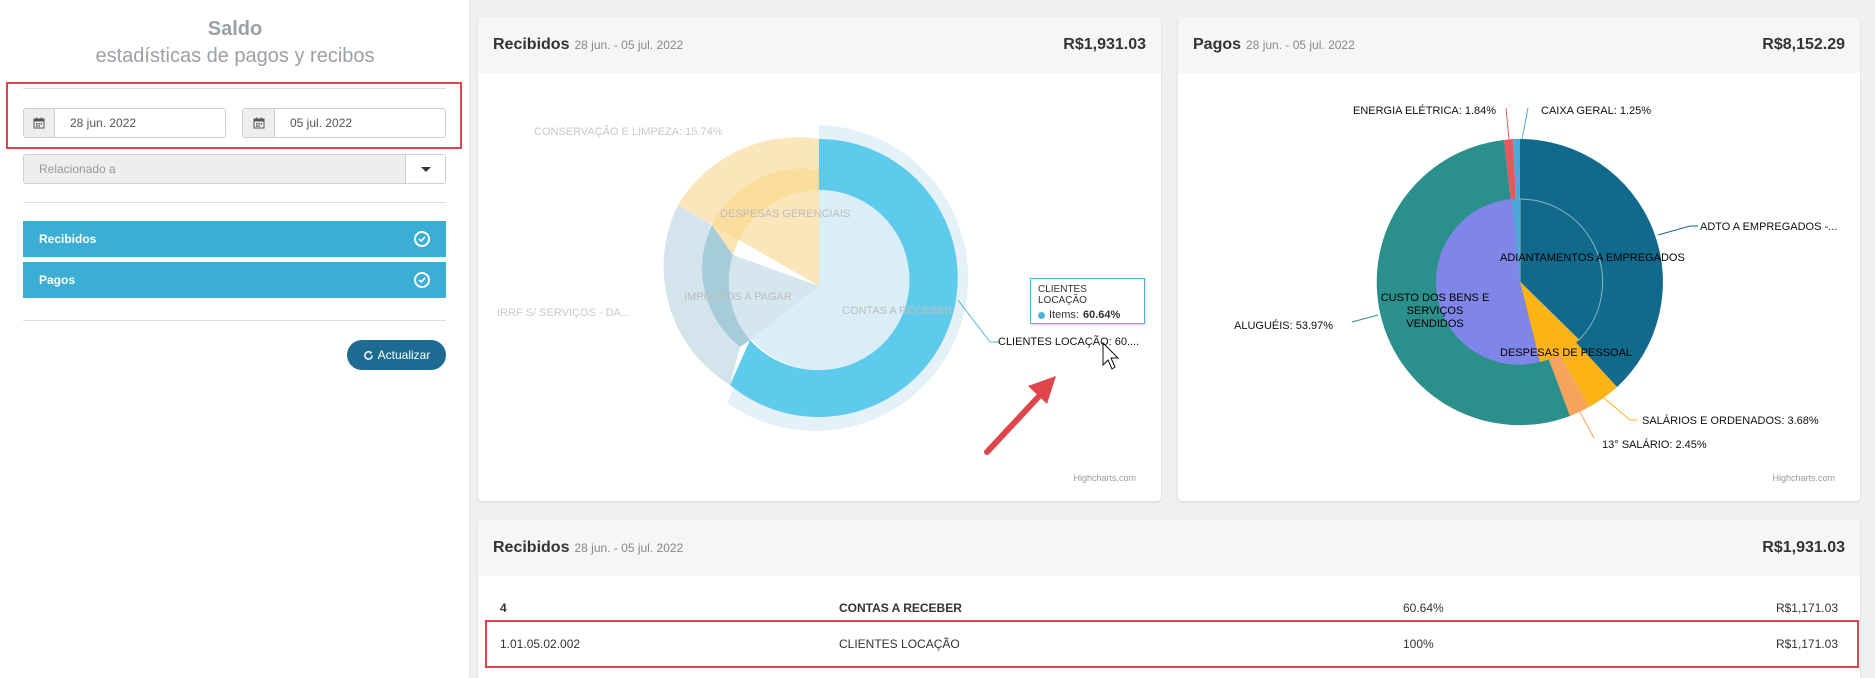 The image size is (1875, 678). I want to click on cell-name: CONTAS A RECEBER, so click(900, 608).